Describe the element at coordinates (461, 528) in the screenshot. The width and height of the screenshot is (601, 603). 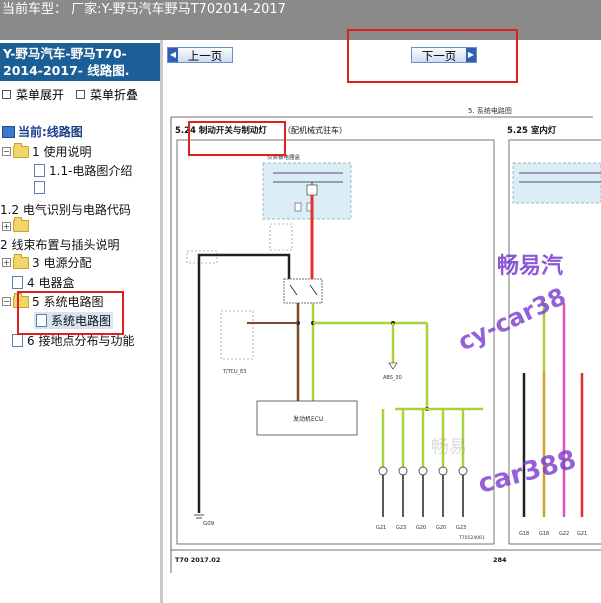
I see `ground-label-5: G23` at that location.